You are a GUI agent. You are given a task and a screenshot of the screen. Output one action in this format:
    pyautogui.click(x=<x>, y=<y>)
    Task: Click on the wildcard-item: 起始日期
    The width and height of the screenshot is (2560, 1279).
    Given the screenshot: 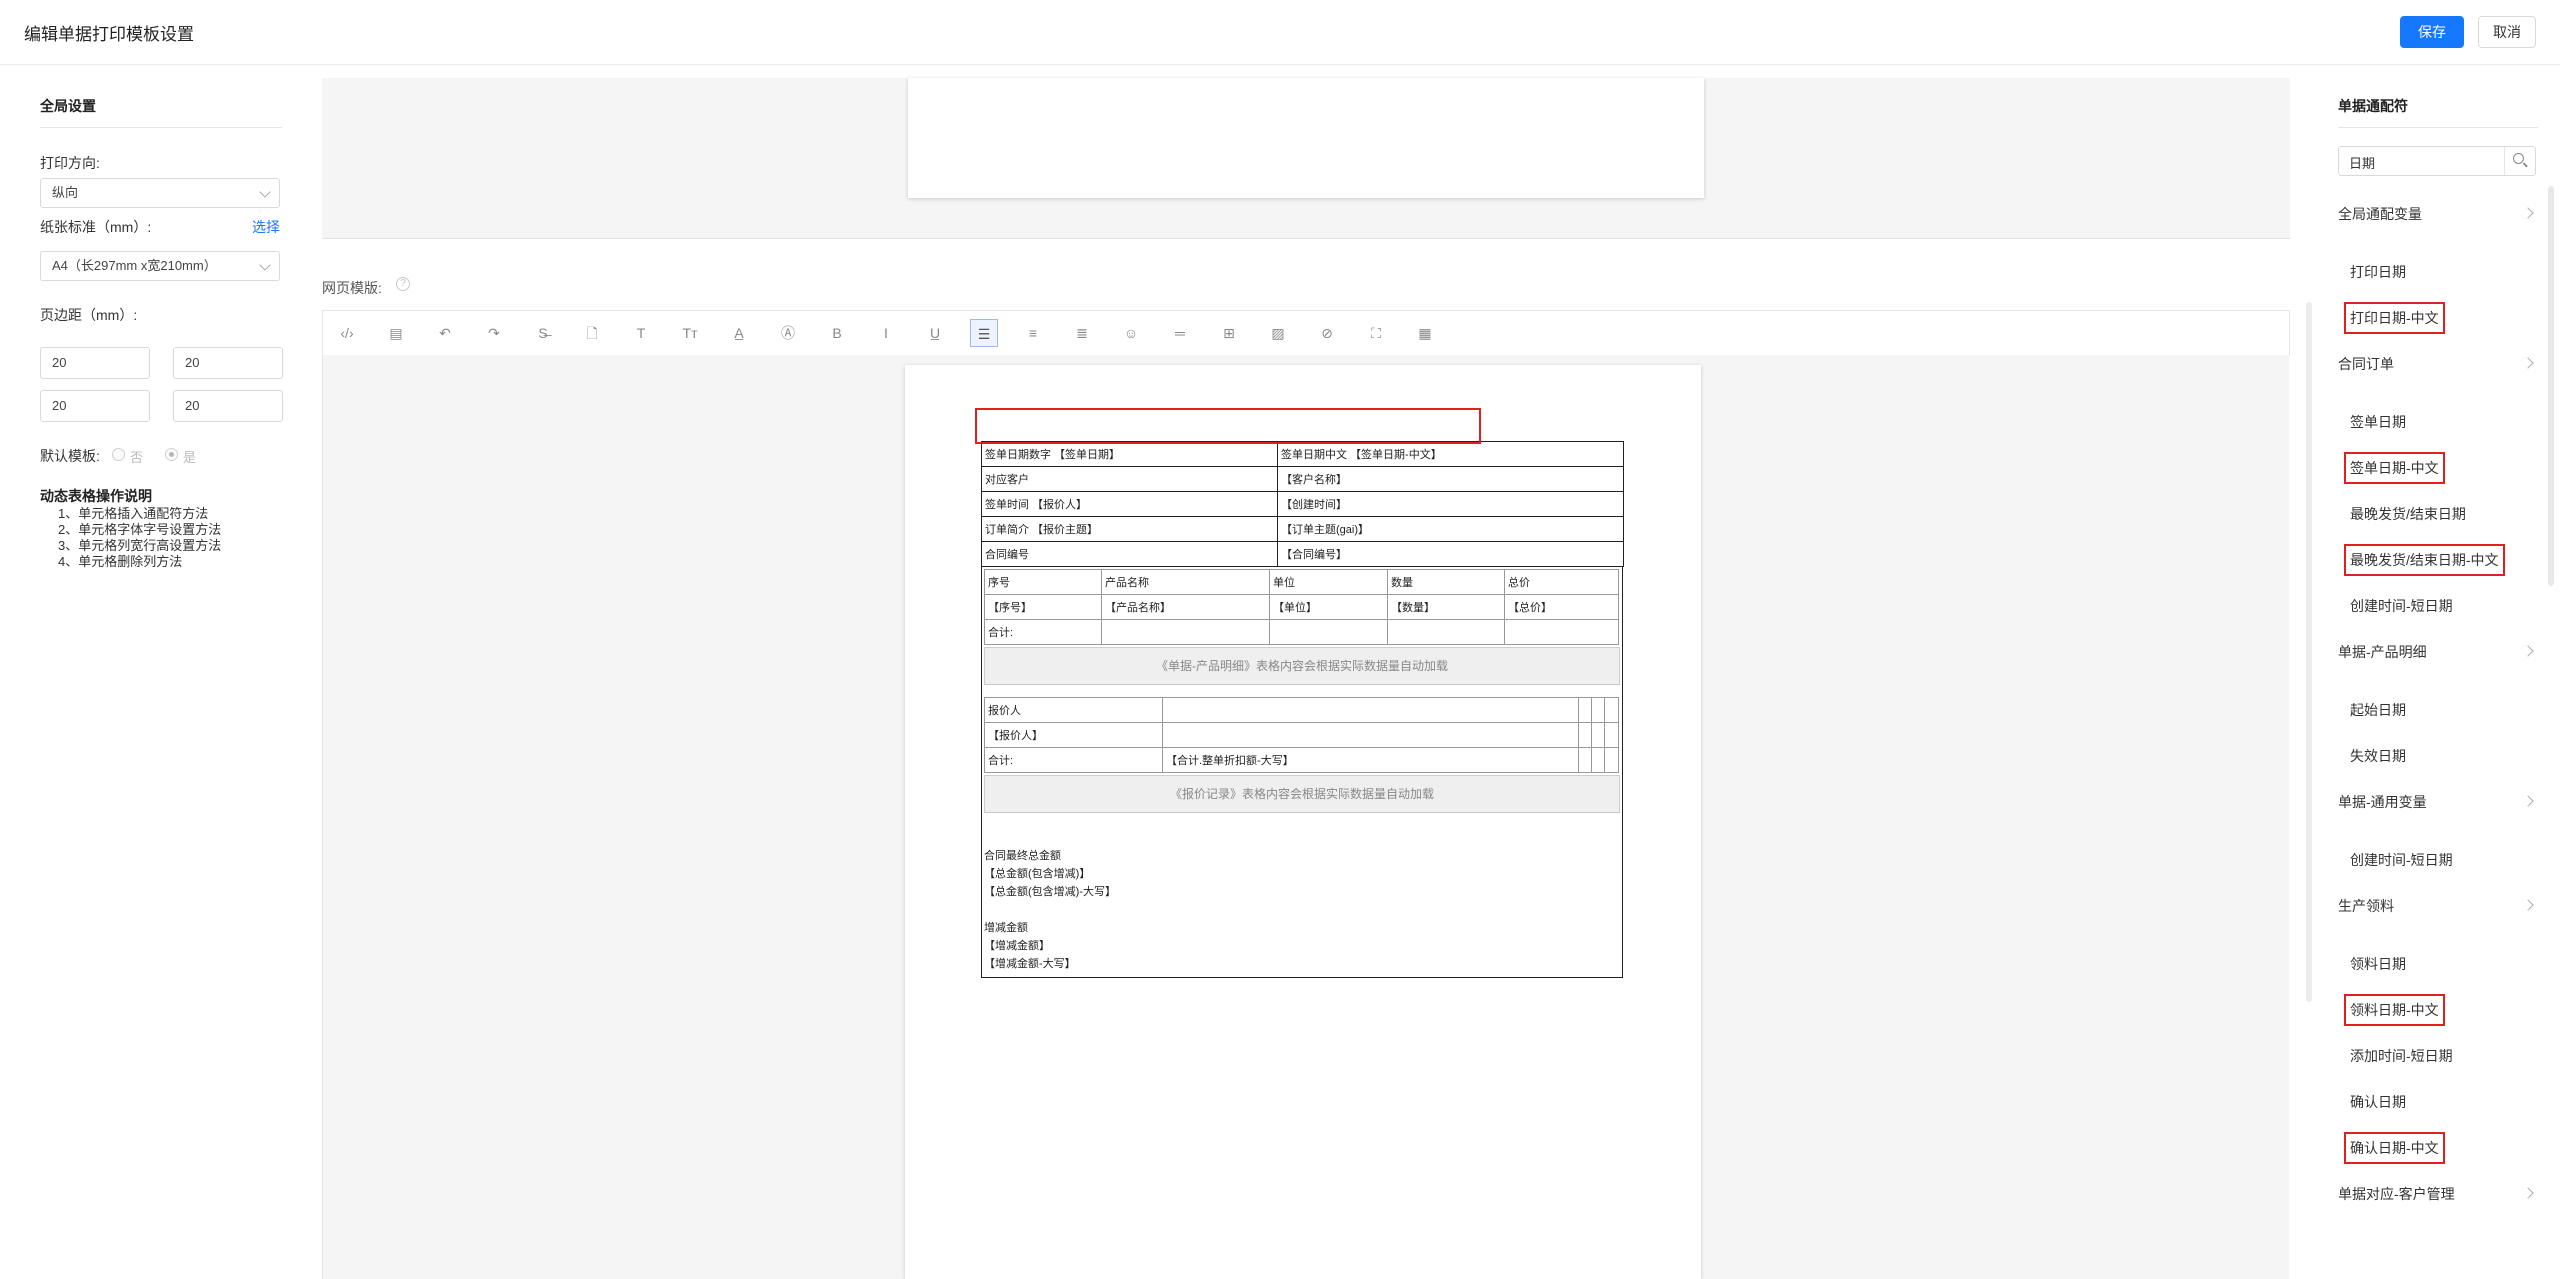 What is the action you would take?
    pyautogui.click(x=2378, y=710)
    